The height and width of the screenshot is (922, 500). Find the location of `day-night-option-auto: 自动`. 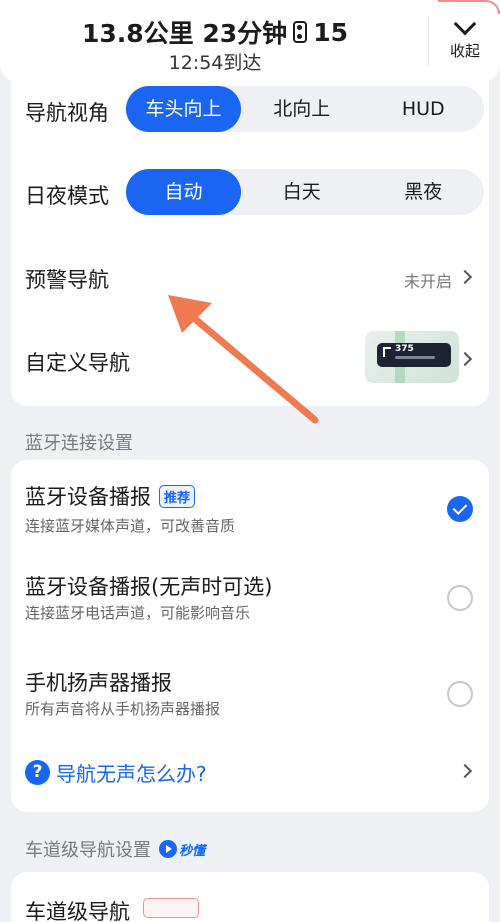

day-night-option-auto: 自动 is located at coordinates (183, 192).